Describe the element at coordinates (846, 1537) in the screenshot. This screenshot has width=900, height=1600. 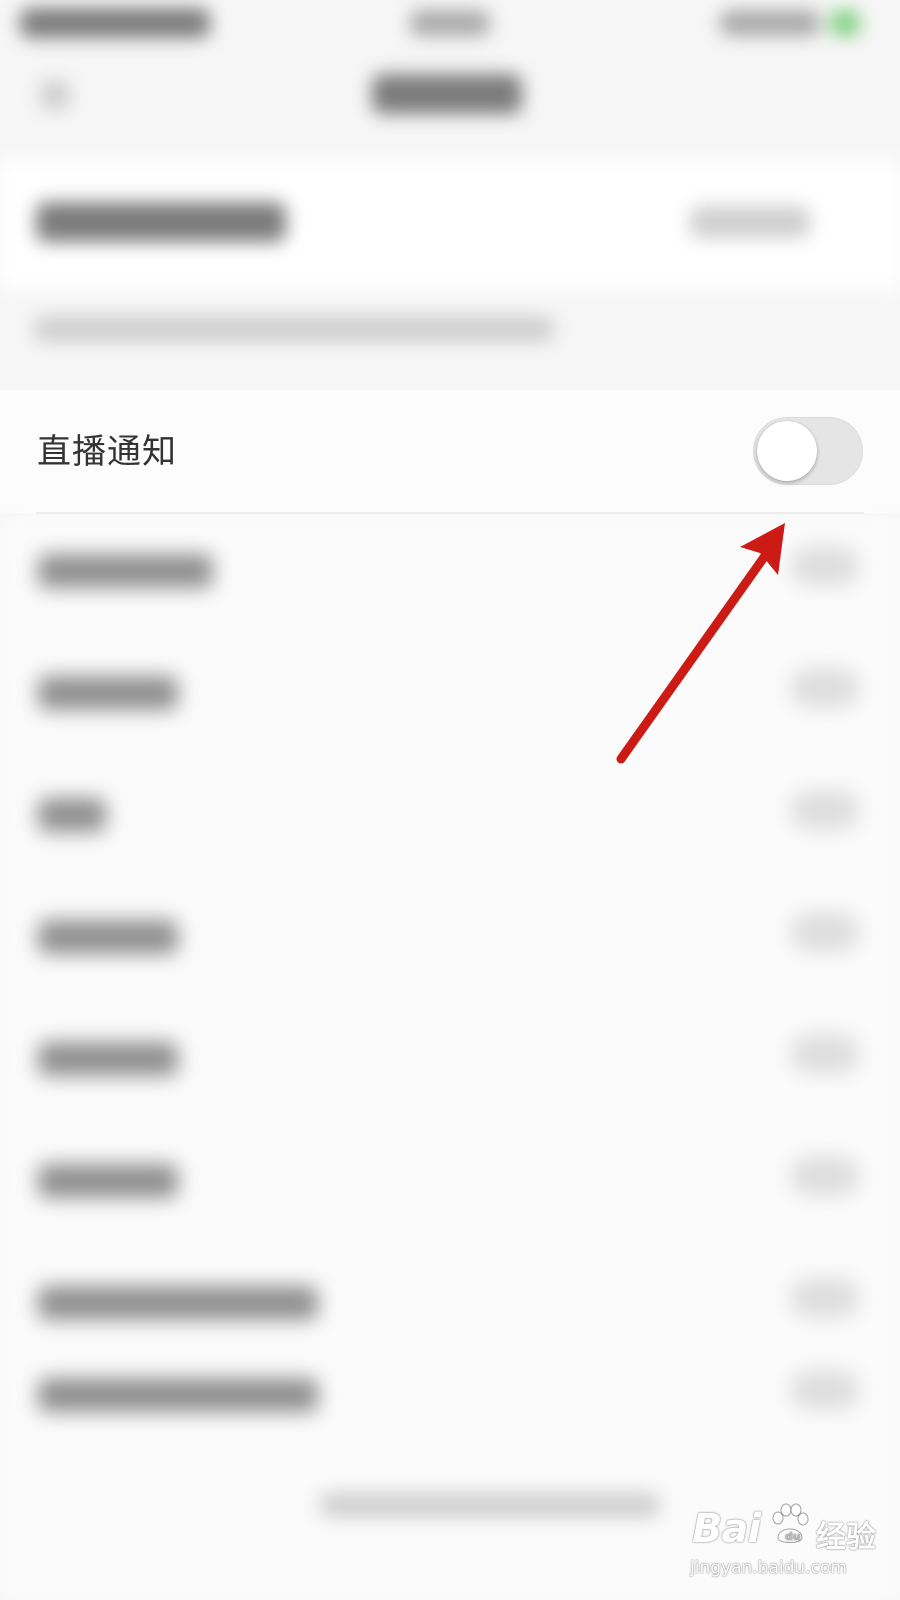
I see `watermark-brand-suffix: 经验` at that location.